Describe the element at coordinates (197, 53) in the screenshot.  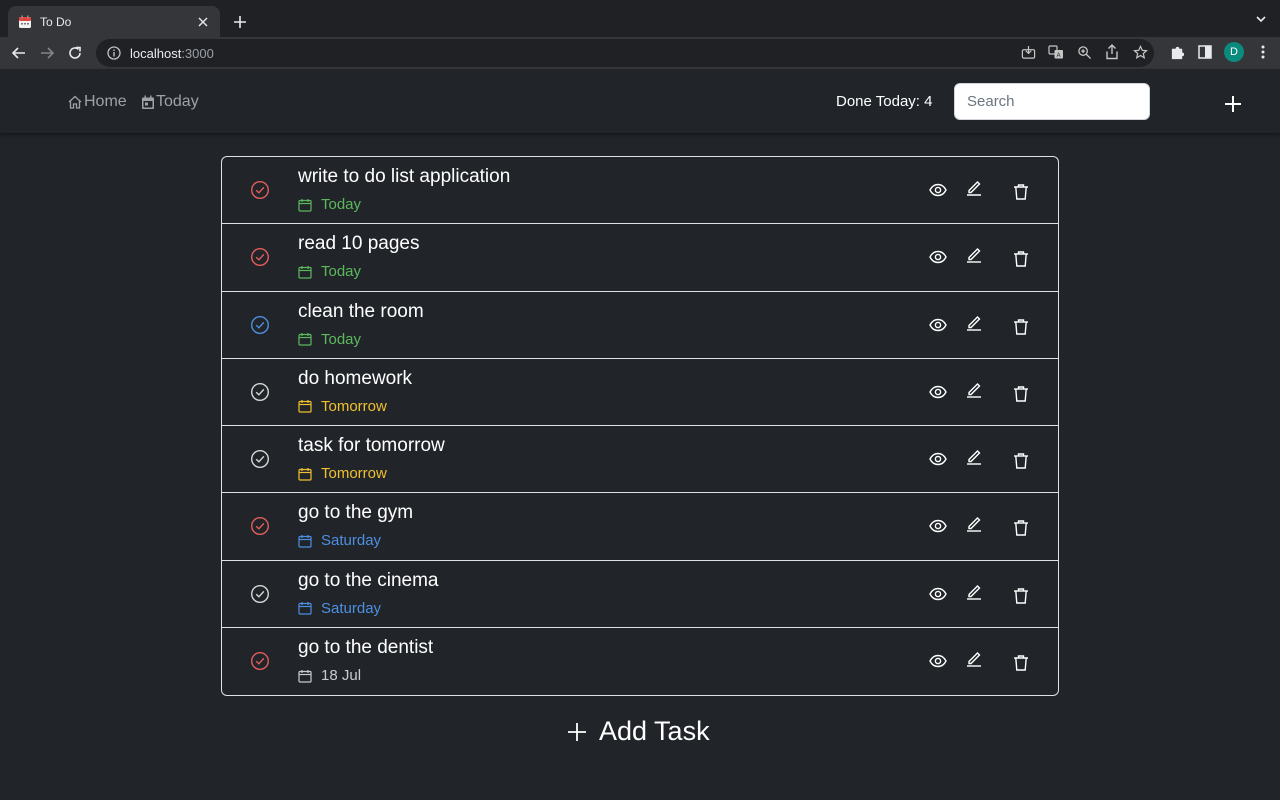
I see `url-port: :3000` at that location.